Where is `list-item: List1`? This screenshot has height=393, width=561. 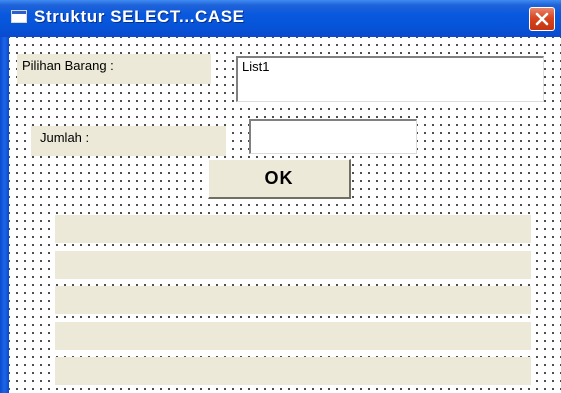 list-item: List1 is located at coordinates (255, 66).